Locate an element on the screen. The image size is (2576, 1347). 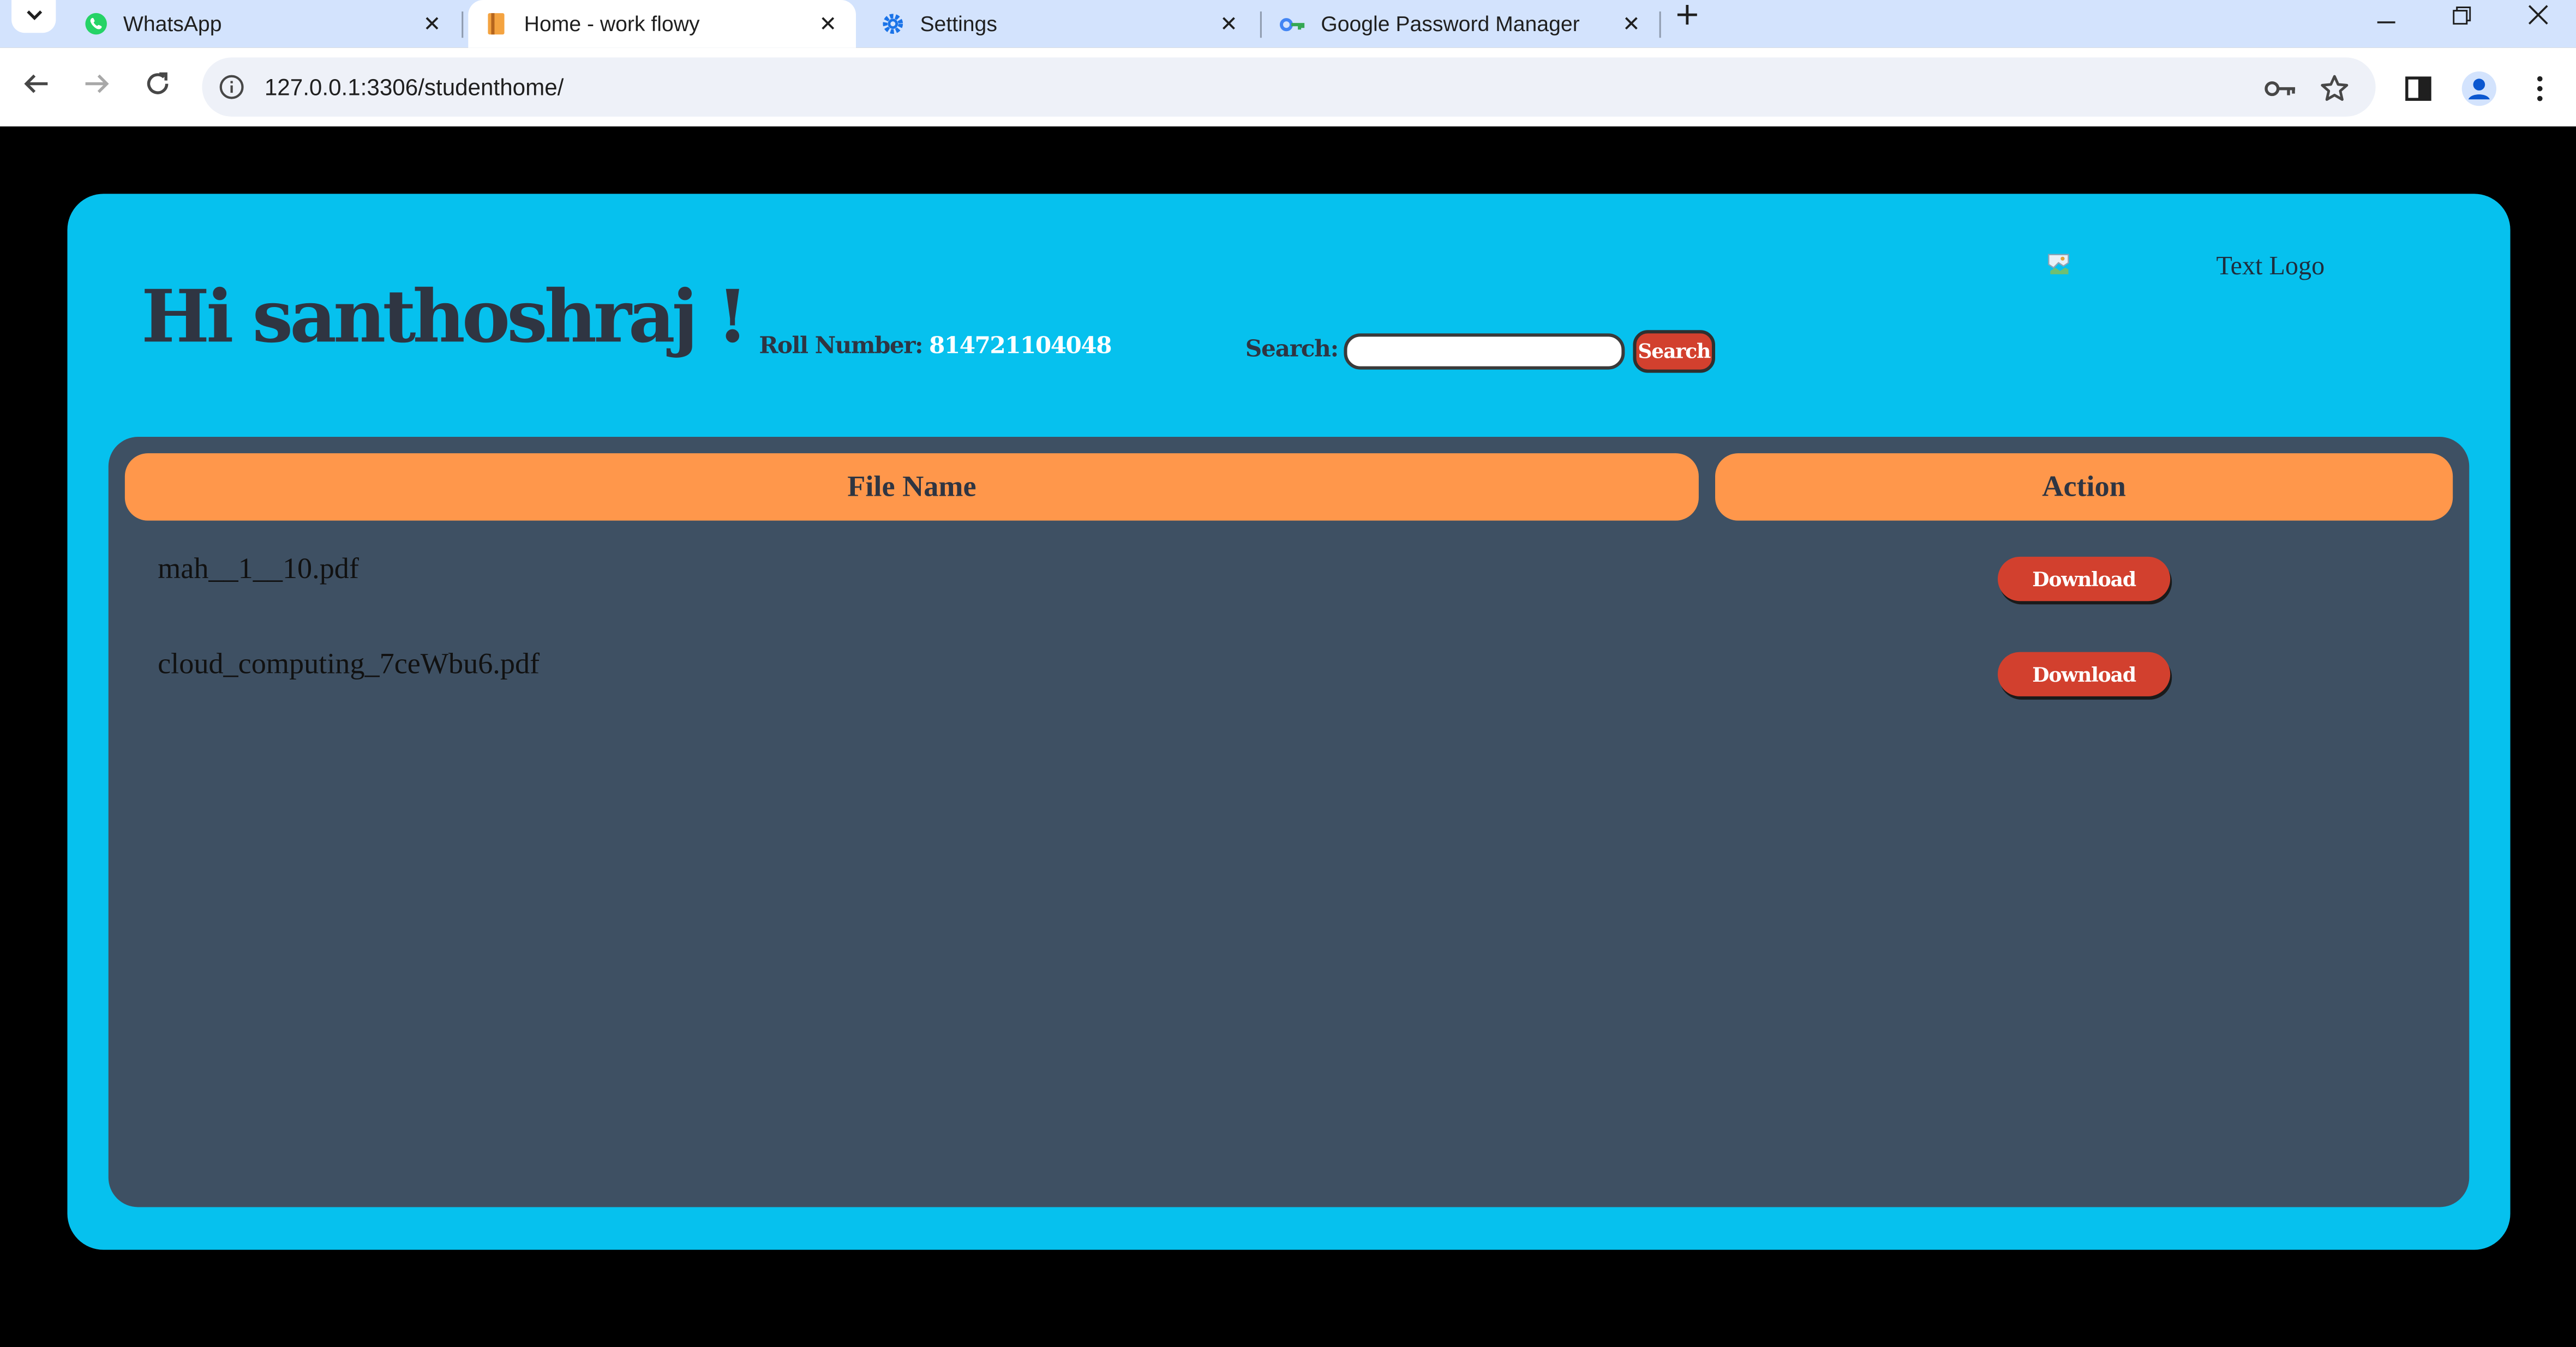
back-button is located at coordinates (36, 86).